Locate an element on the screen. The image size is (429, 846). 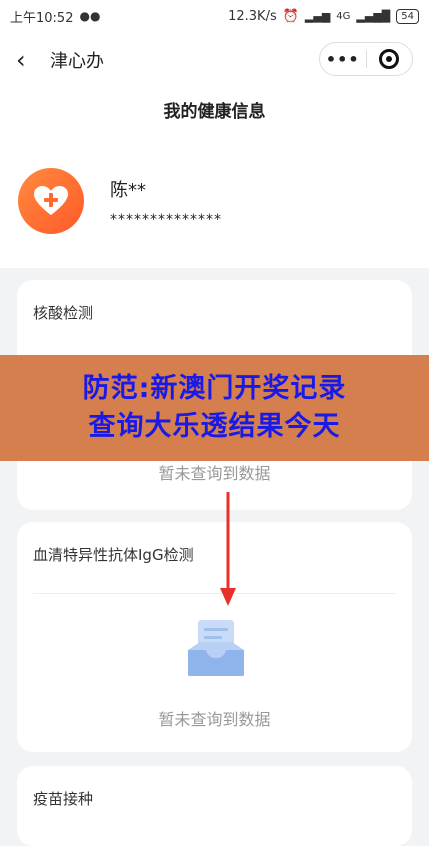
alarm-icon: ⏰ is located at coordinates (290, 16).